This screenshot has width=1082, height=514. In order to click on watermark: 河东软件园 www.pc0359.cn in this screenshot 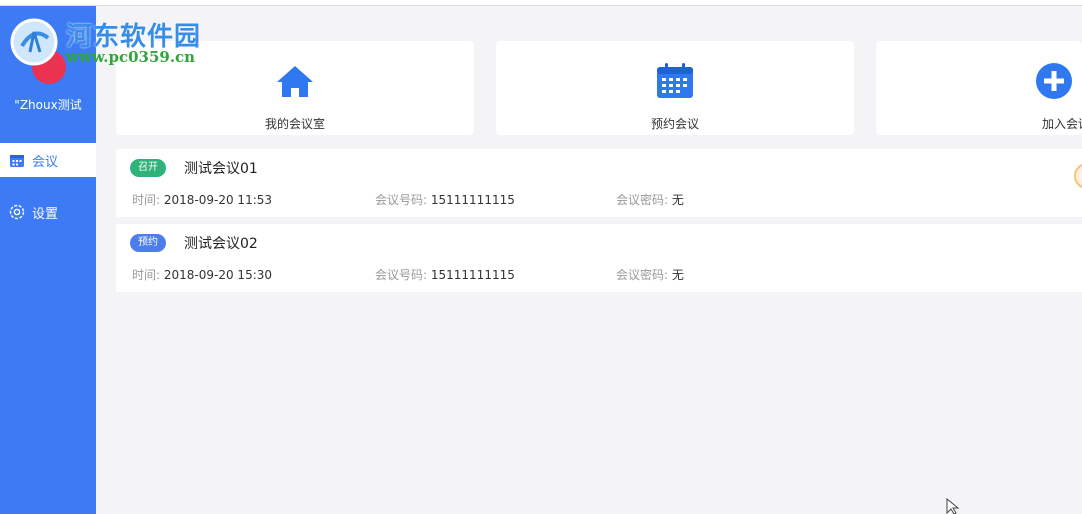, I will do `click(105, 38)`.